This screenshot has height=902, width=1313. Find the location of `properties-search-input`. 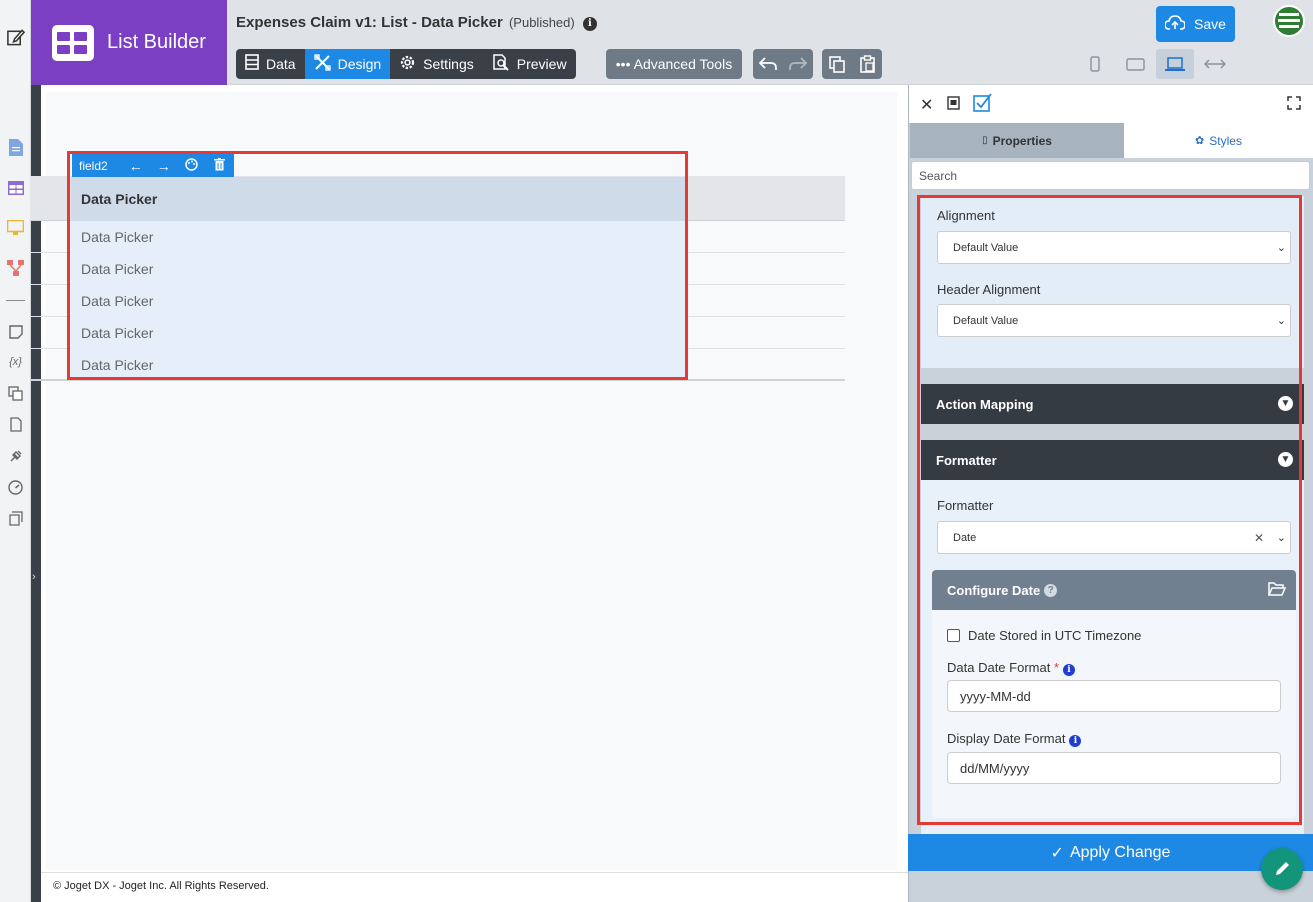

properties-search-input is located at coordinates (1110, 175).